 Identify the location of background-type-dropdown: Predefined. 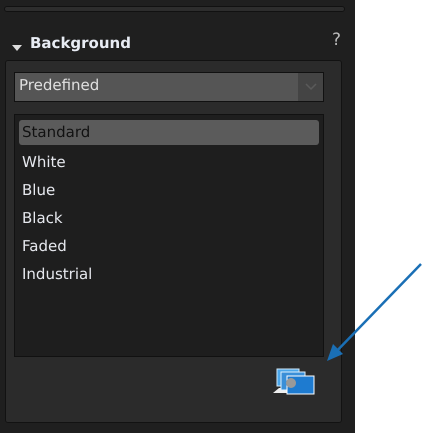
(169, 87).